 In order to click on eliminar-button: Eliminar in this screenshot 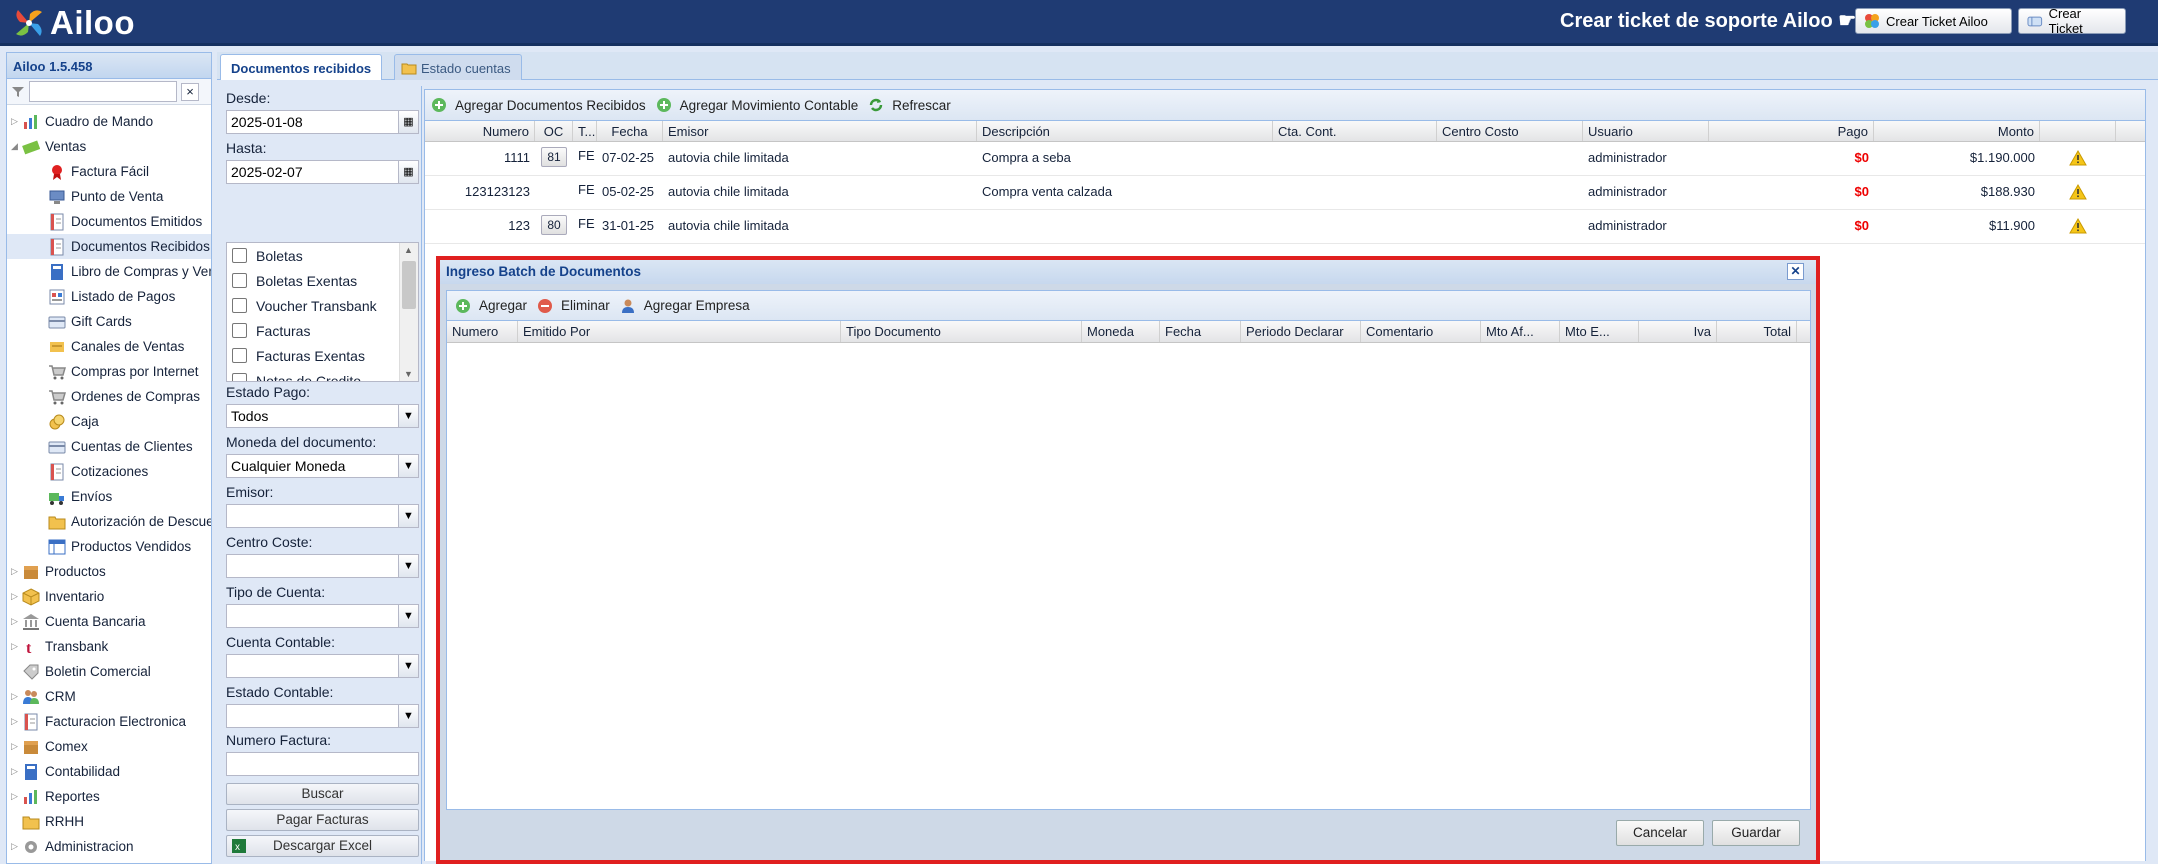, I will do `click(573, 306)`.